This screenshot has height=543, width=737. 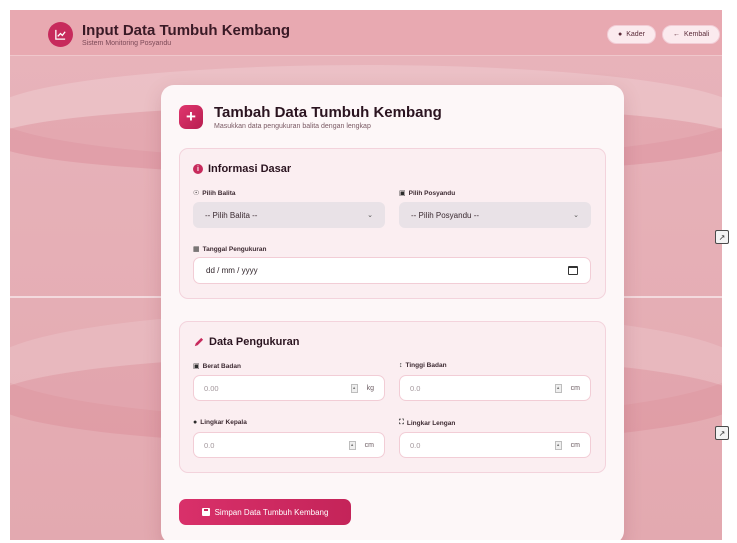 I want to click on informasi-dasar-heading: Informasi Dasar, so click(x=250, y=169).